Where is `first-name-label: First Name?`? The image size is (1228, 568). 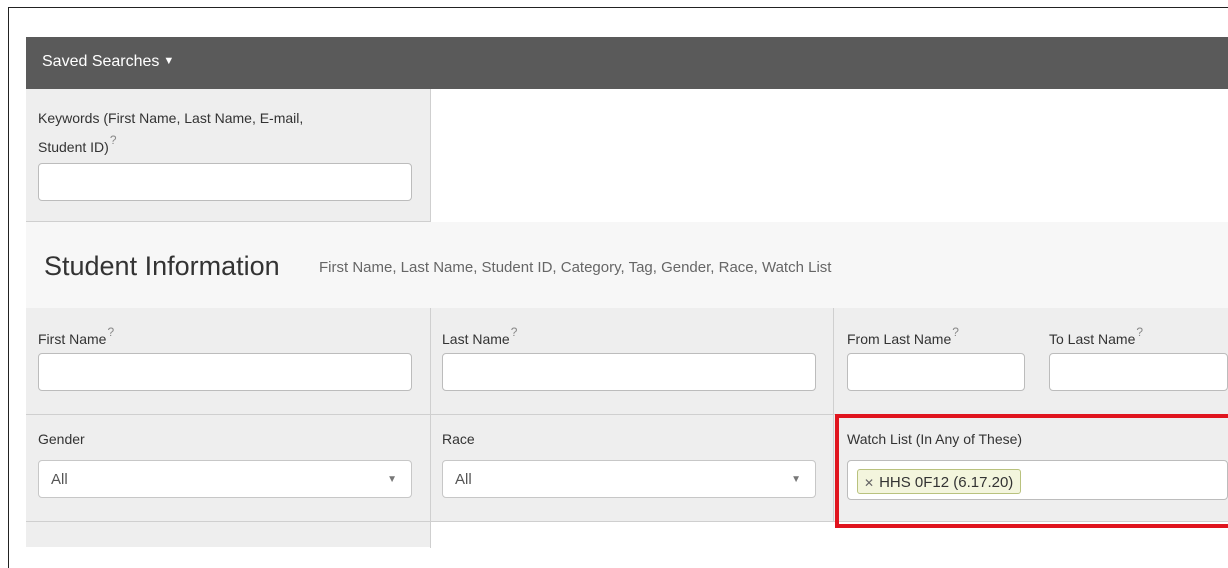
first-name-label: First Name? is located at coordinates (76, 336).